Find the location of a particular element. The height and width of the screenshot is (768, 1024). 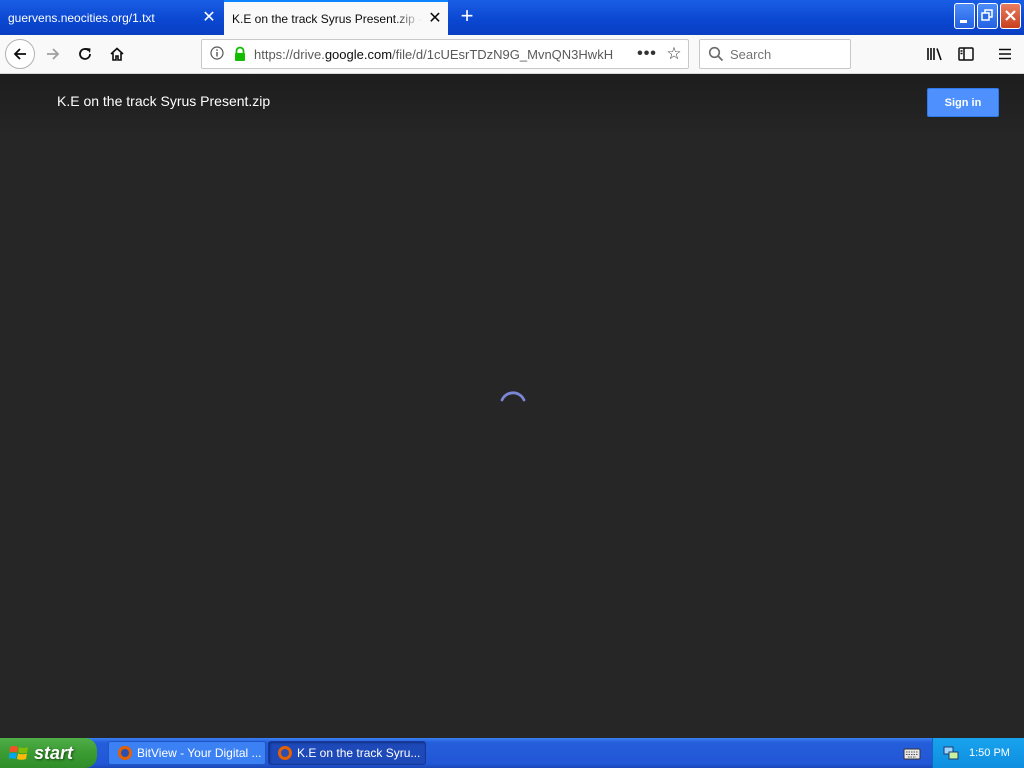

restore-icon is located at coordinates (987, 15).